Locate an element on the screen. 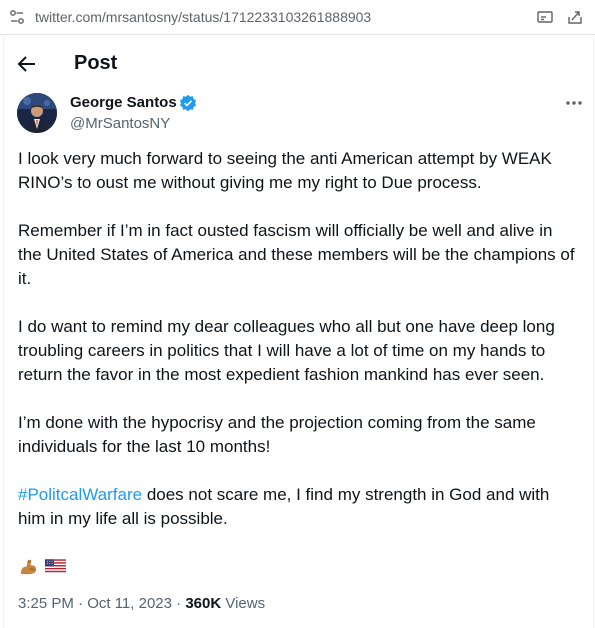 The image size is (595, 628). hashtag-link: #PolitcalWarfare is located at coordinates (80, 494).